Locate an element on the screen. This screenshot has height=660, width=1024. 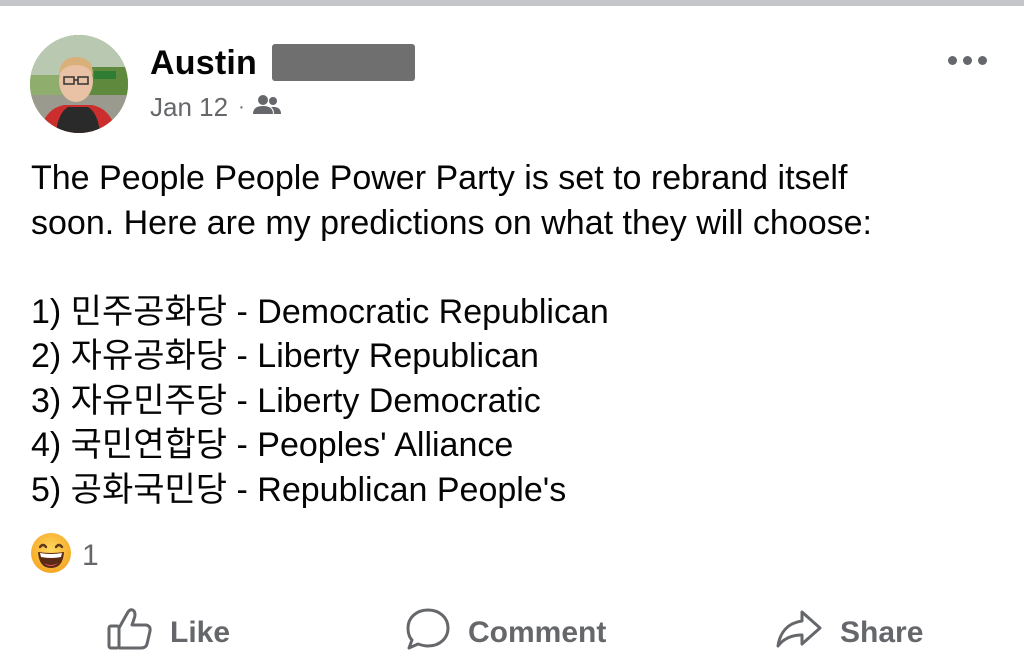
top-divider is located at coordinates (512, 3).